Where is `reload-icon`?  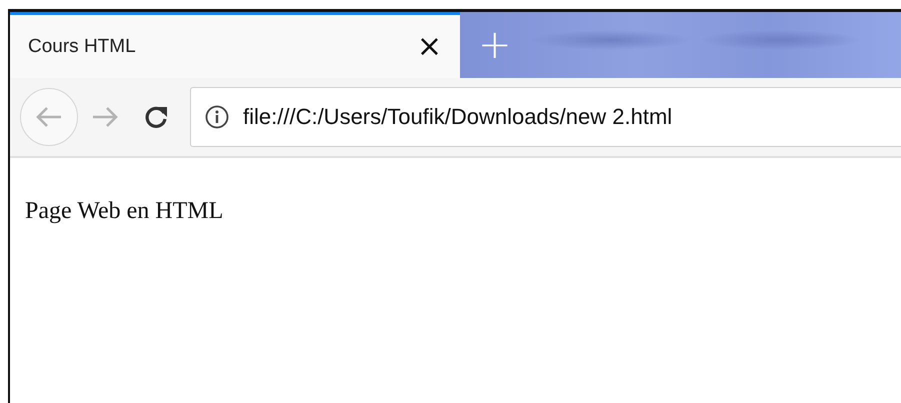 reload-icon is located at coordinates (156, 117).